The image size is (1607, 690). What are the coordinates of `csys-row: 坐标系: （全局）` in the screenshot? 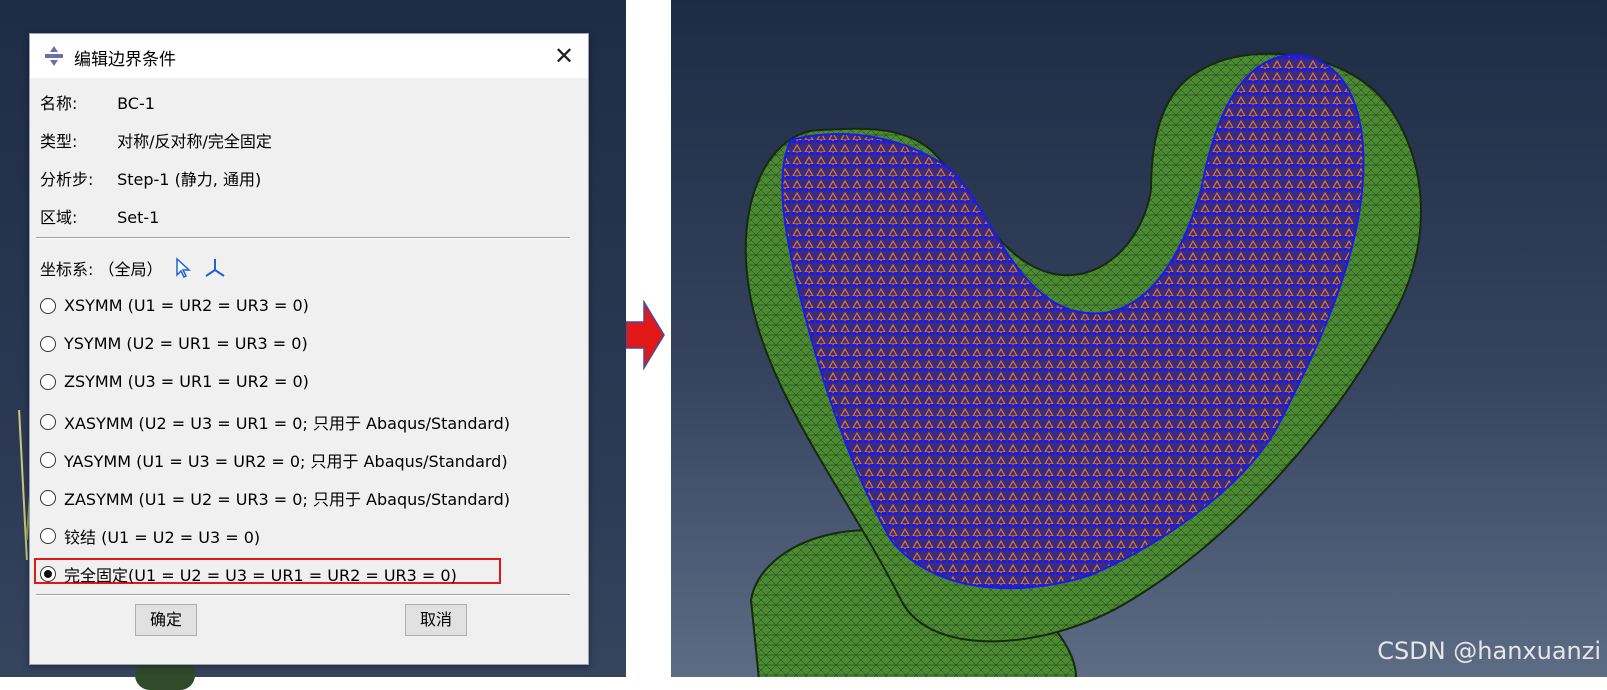 It's located at (133, 268).